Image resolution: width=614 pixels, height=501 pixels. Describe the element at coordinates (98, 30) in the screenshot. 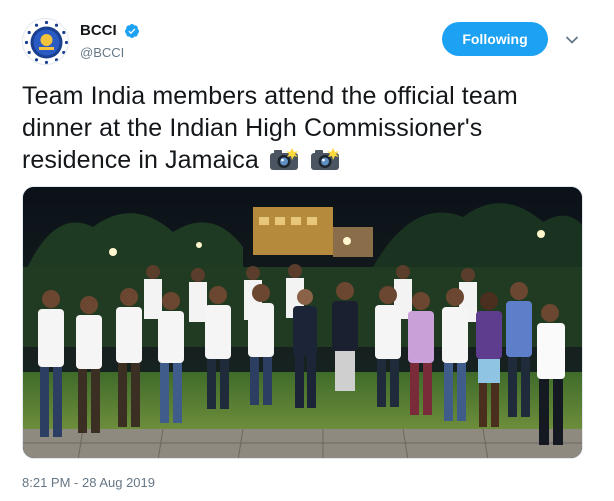

I see `display-name: BCCI` at that location.